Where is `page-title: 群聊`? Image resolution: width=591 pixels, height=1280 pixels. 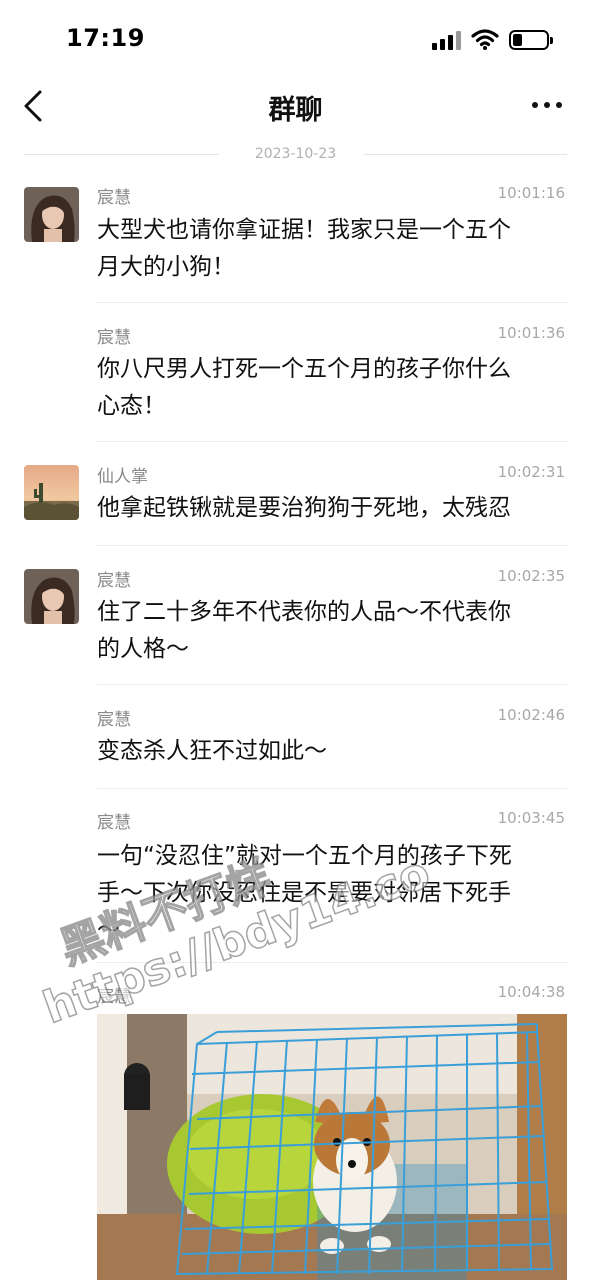 page-title: 群聊 is located at coordinates (295, 110).